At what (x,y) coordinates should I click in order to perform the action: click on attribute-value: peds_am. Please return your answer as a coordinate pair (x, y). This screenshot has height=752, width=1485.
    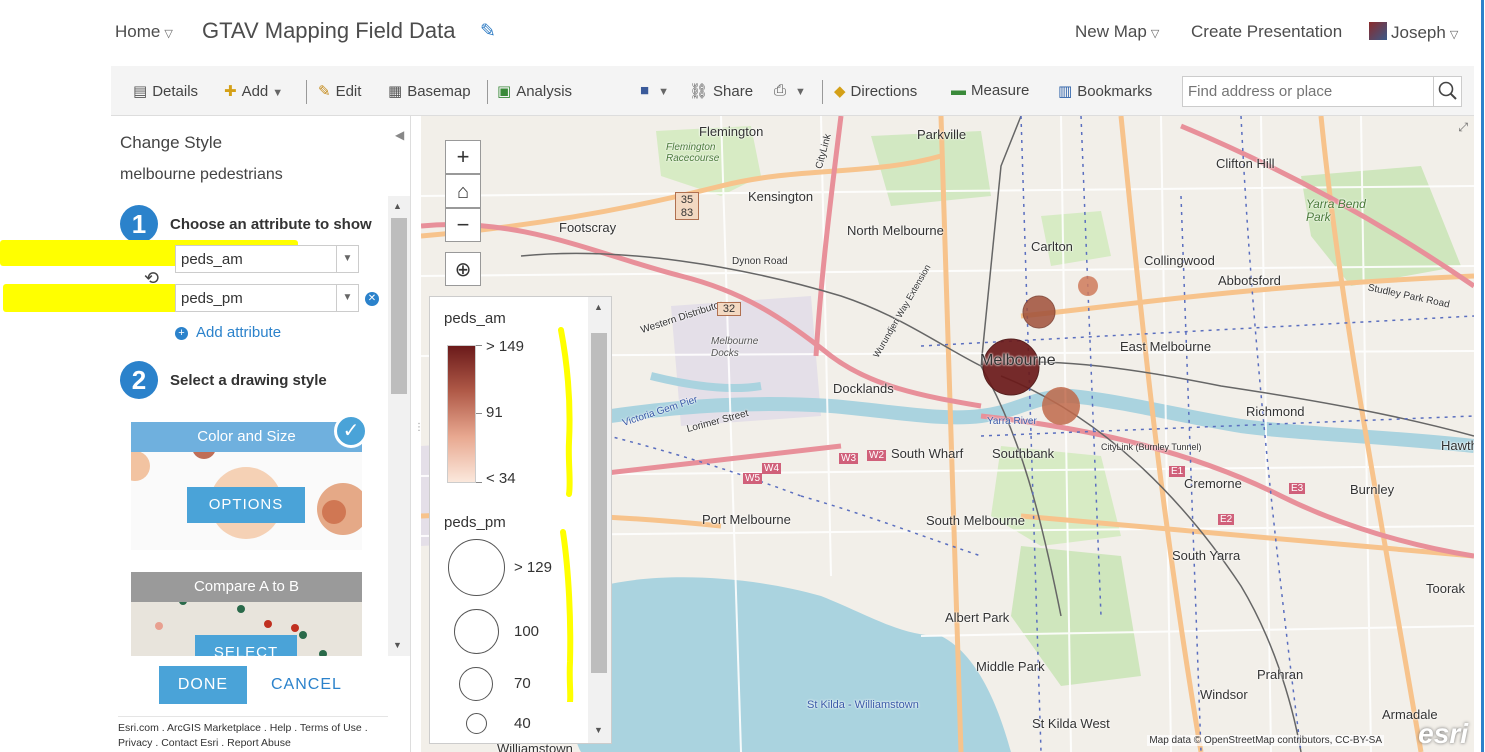
    Looking at the image, I should click on (212, 259).